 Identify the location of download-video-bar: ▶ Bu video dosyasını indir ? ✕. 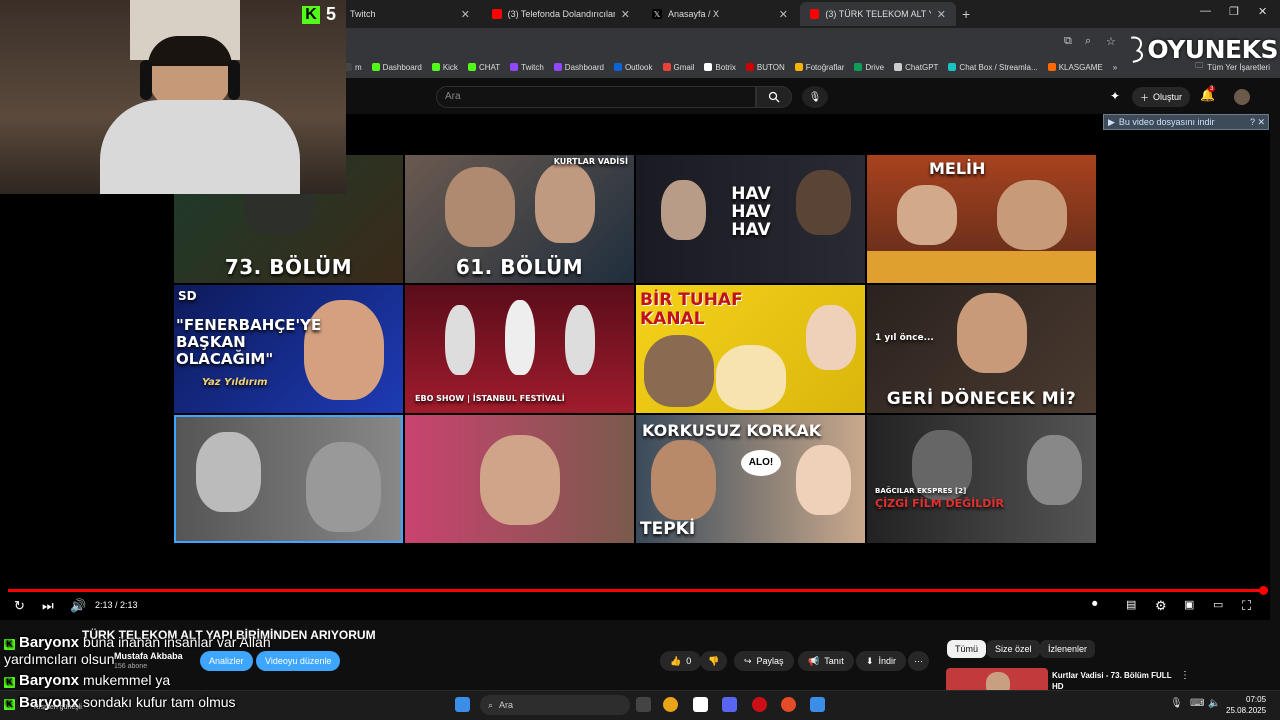
(1186, 122).